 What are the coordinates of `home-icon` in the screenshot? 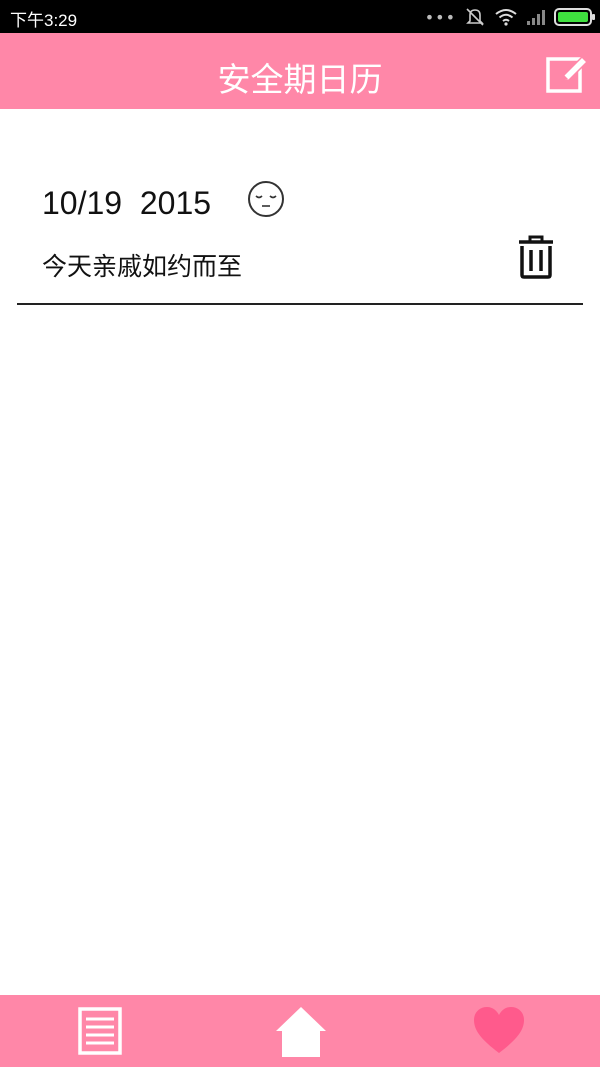 It's located at (301, 1032).